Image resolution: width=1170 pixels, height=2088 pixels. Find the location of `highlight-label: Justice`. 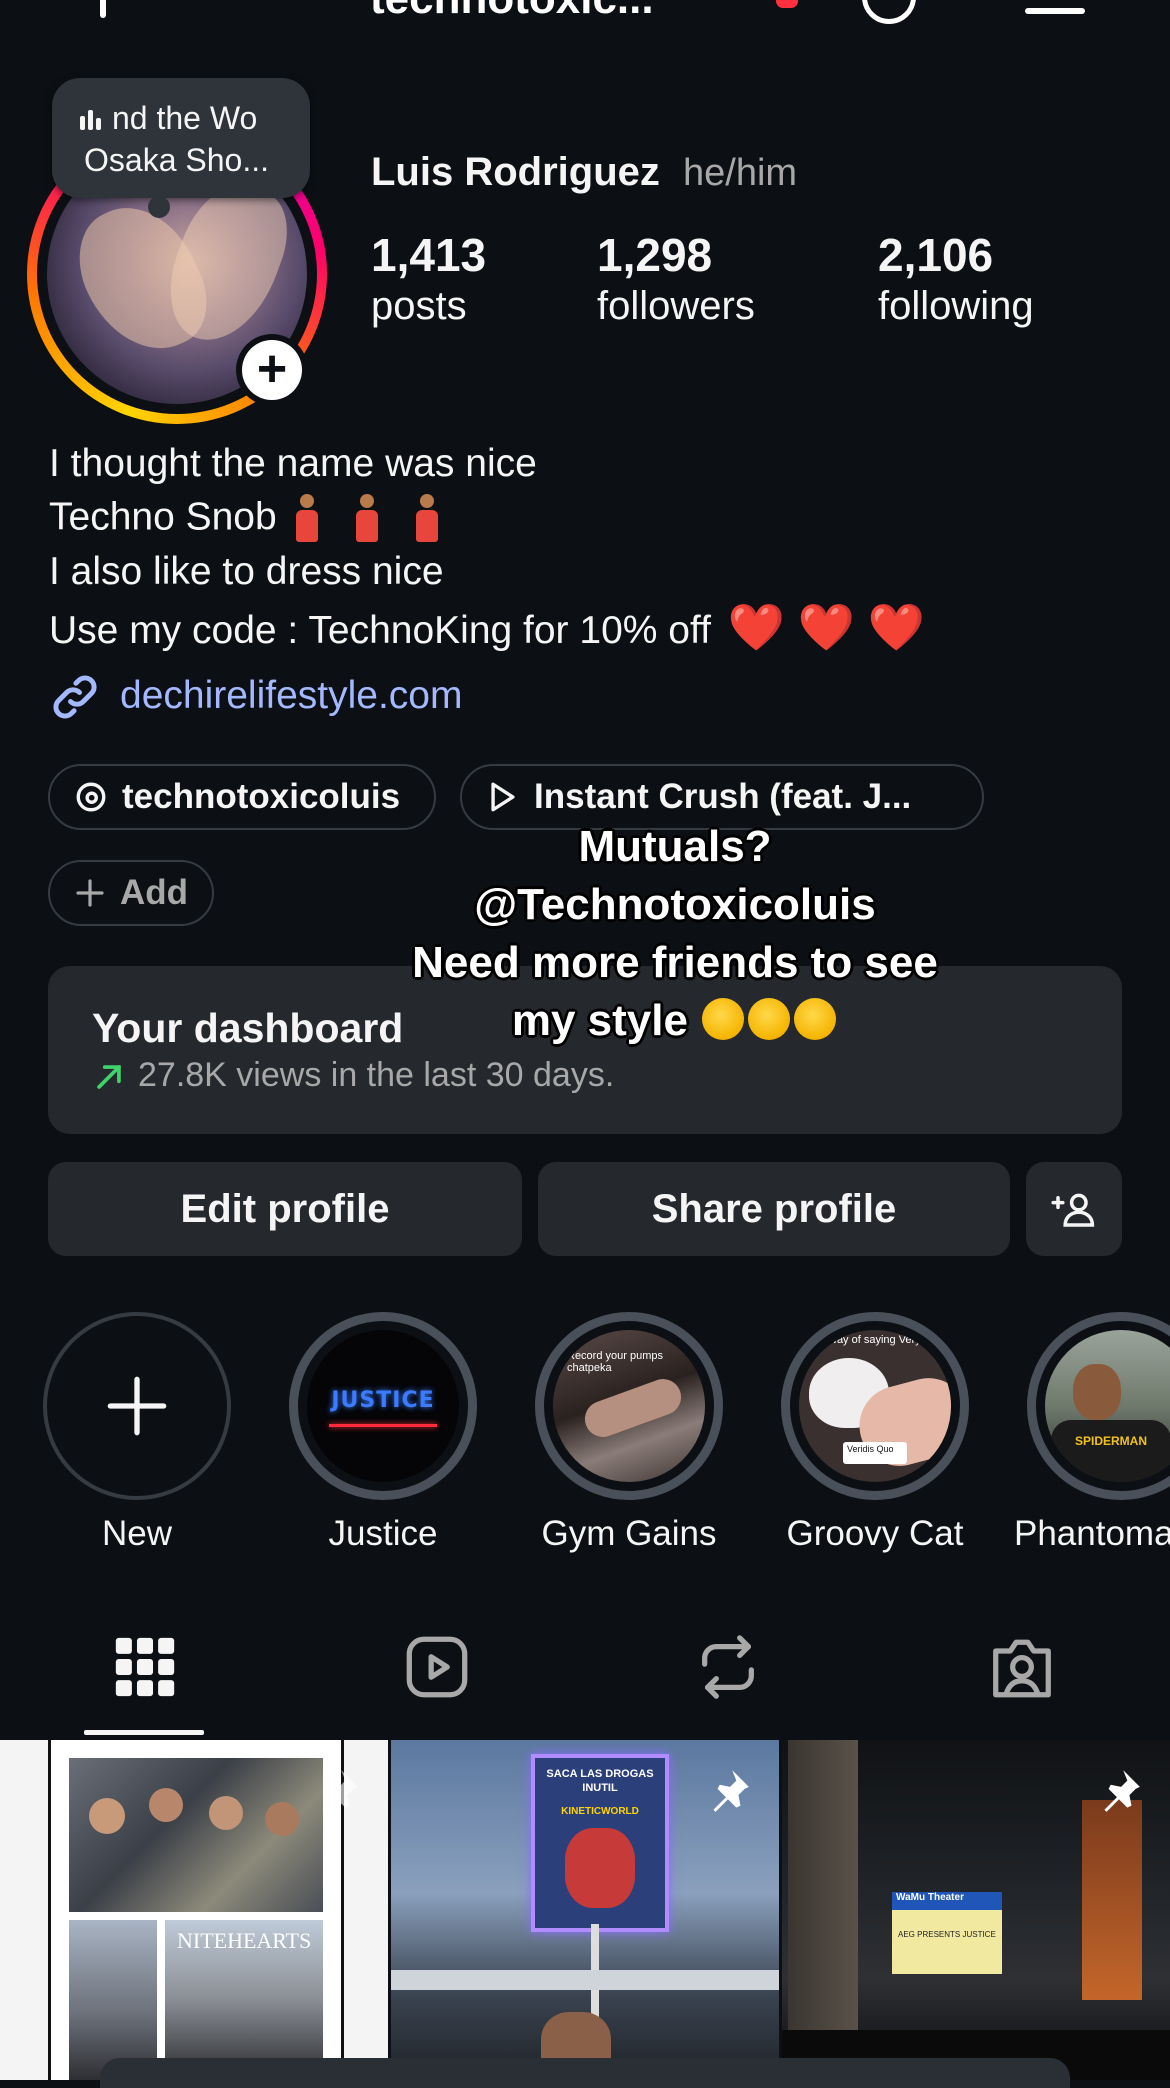

highlight-label: Justice is located at coordinates (383, 1533).